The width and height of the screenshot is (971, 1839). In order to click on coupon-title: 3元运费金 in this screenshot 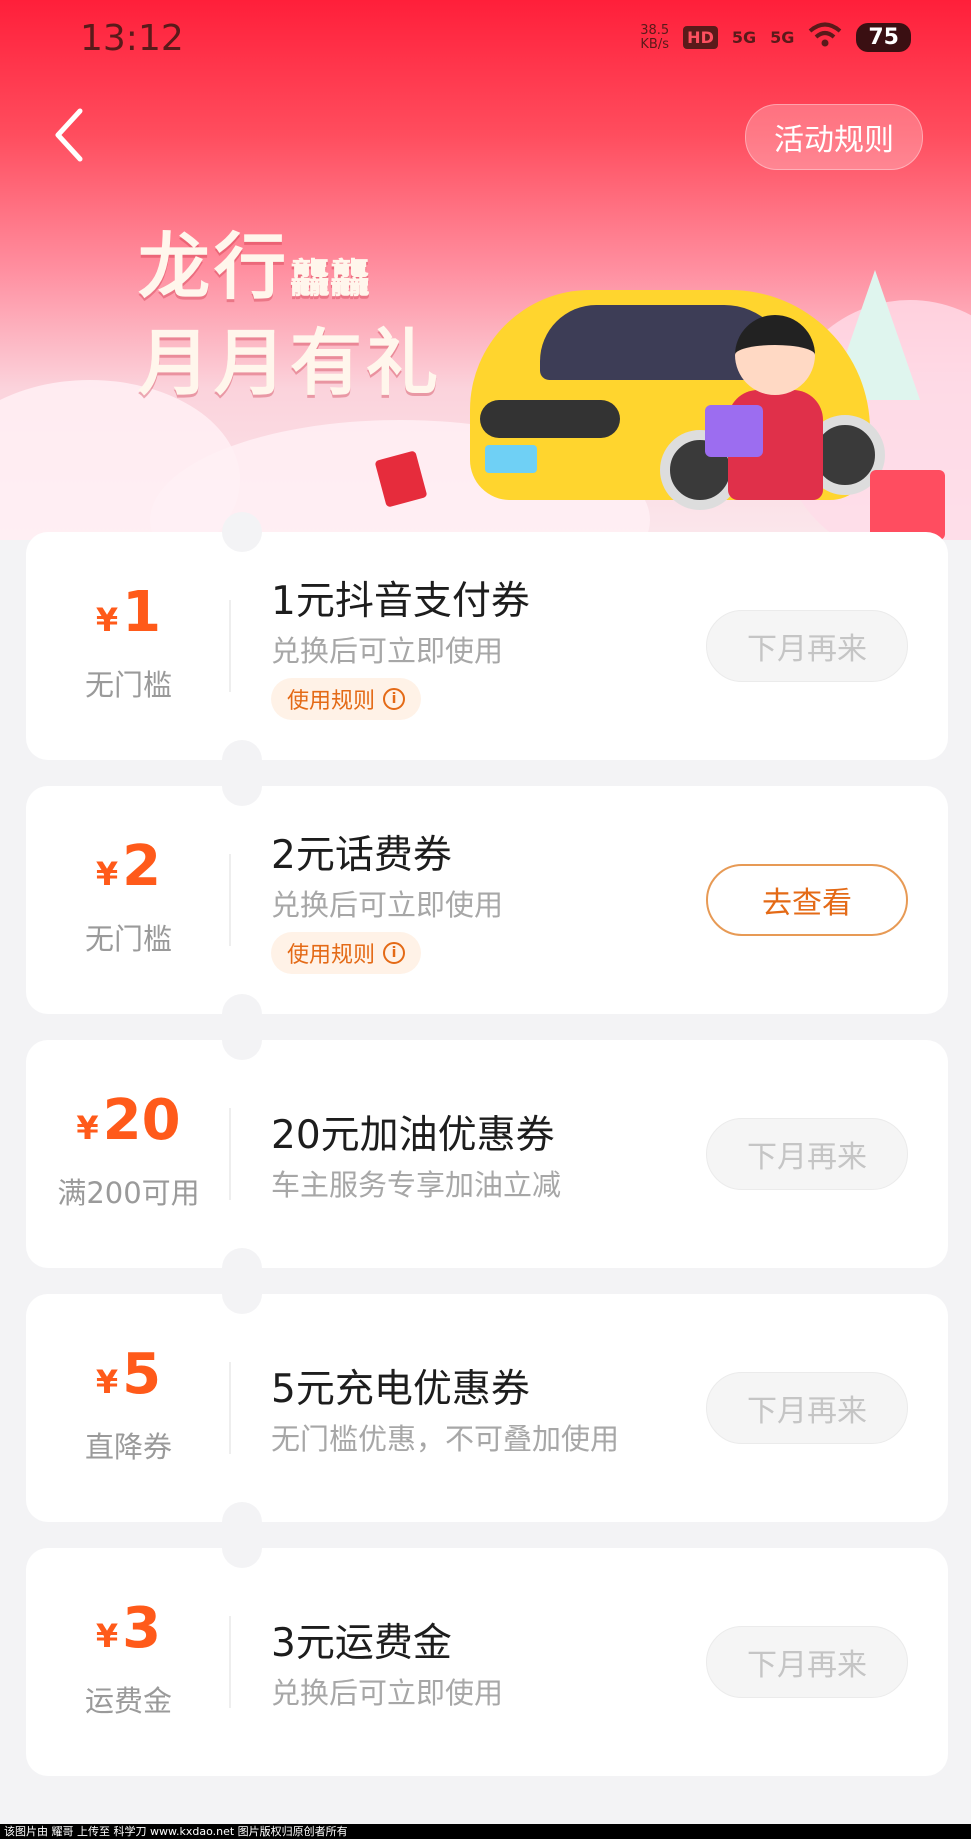, I will do `click(361, 1643)`.